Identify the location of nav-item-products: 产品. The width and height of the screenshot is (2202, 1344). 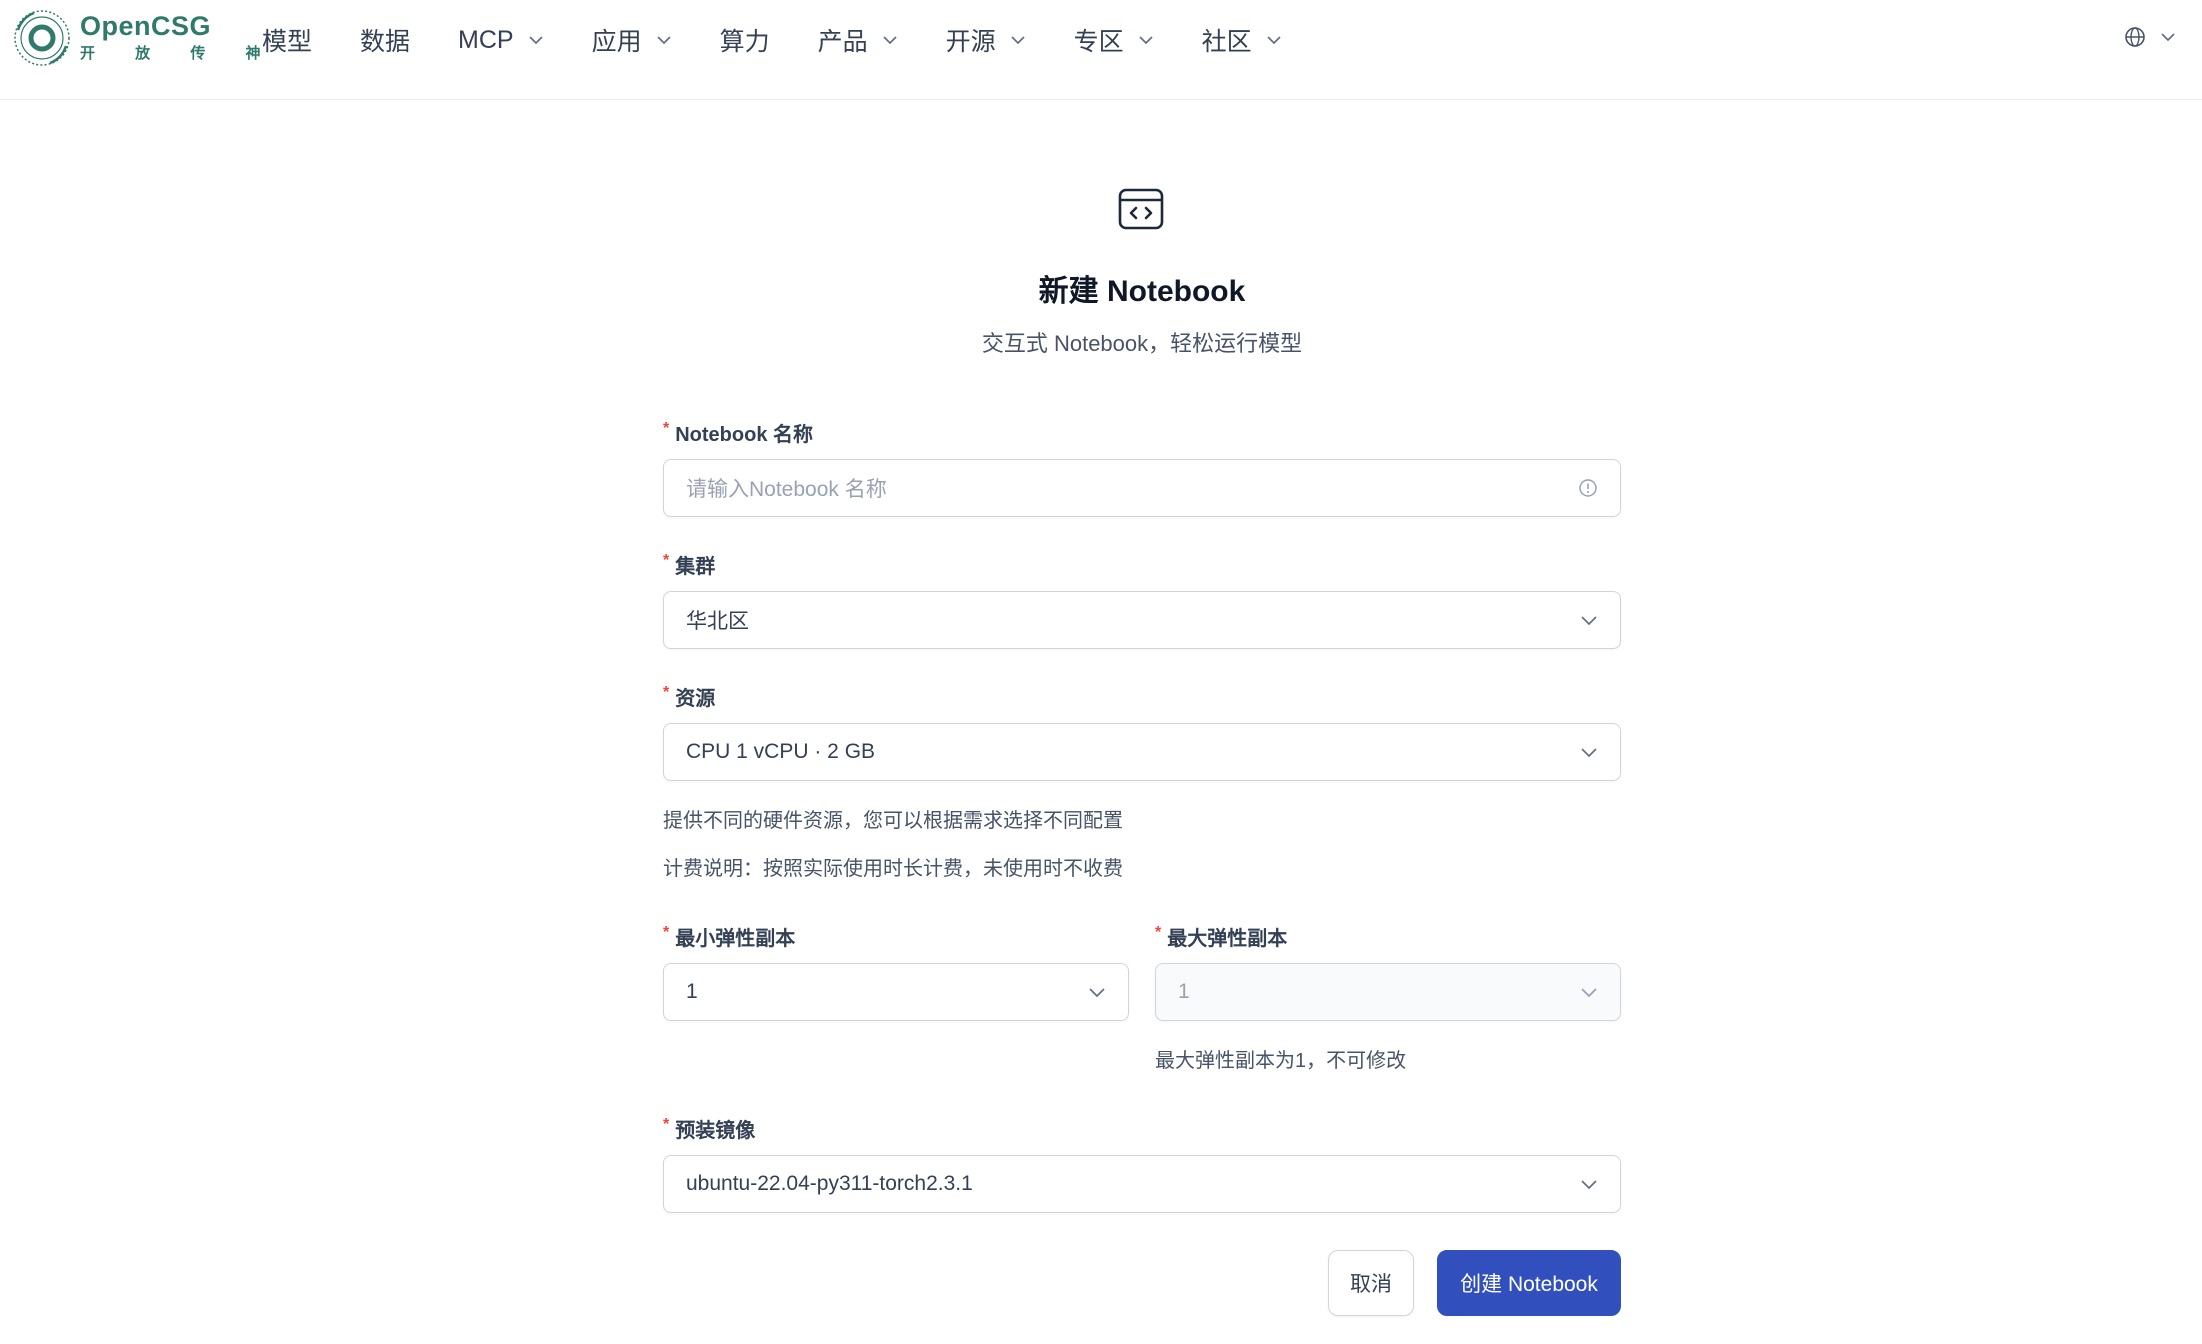
(858, 40).